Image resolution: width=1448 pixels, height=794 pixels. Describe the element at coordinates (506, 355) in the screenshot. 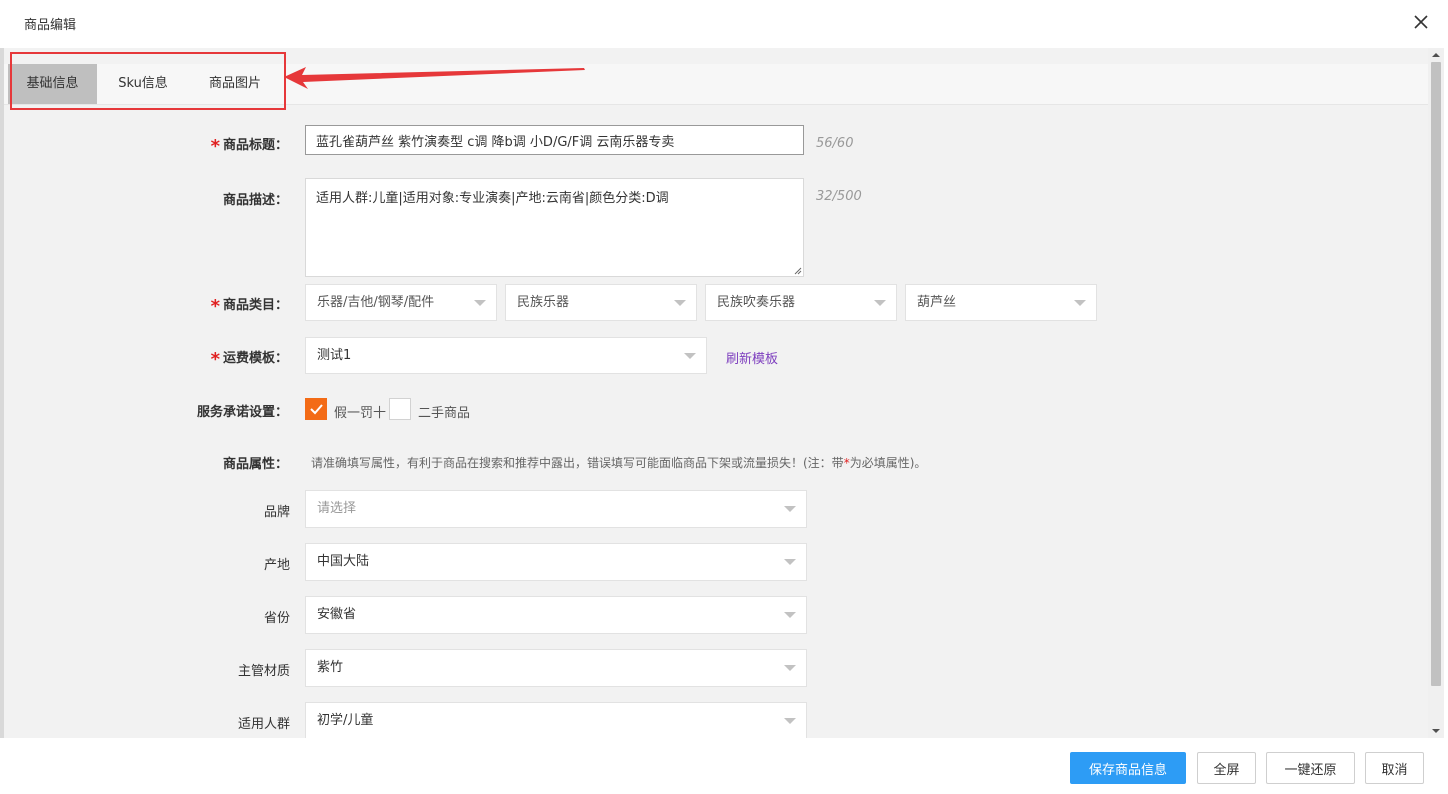

I see `shipping-template-select: 测试1` at that location.